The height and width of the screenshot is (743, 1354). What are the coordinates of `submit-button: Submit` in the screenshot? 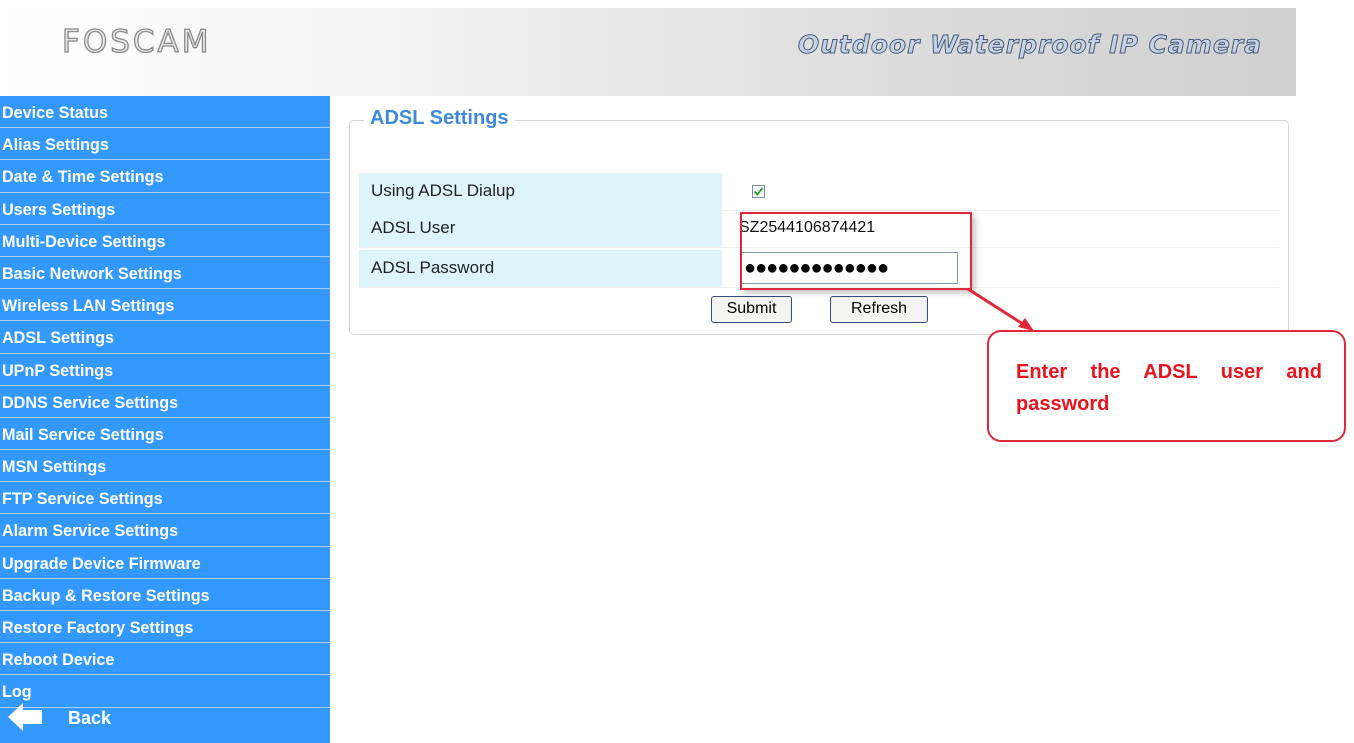 It's located at (751, 309).